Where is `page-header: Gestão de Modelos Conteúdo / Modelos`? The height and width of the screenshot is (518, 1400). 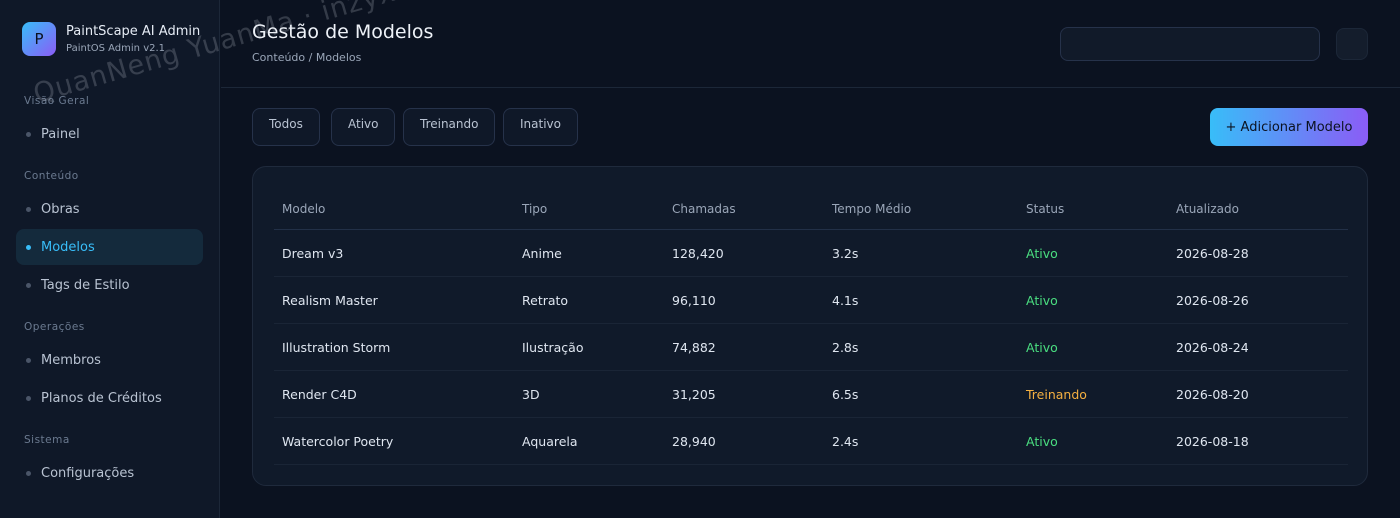
page-header: Gestão de Modelos Conteúdo / Modelos is located at coordinates (810, 44).